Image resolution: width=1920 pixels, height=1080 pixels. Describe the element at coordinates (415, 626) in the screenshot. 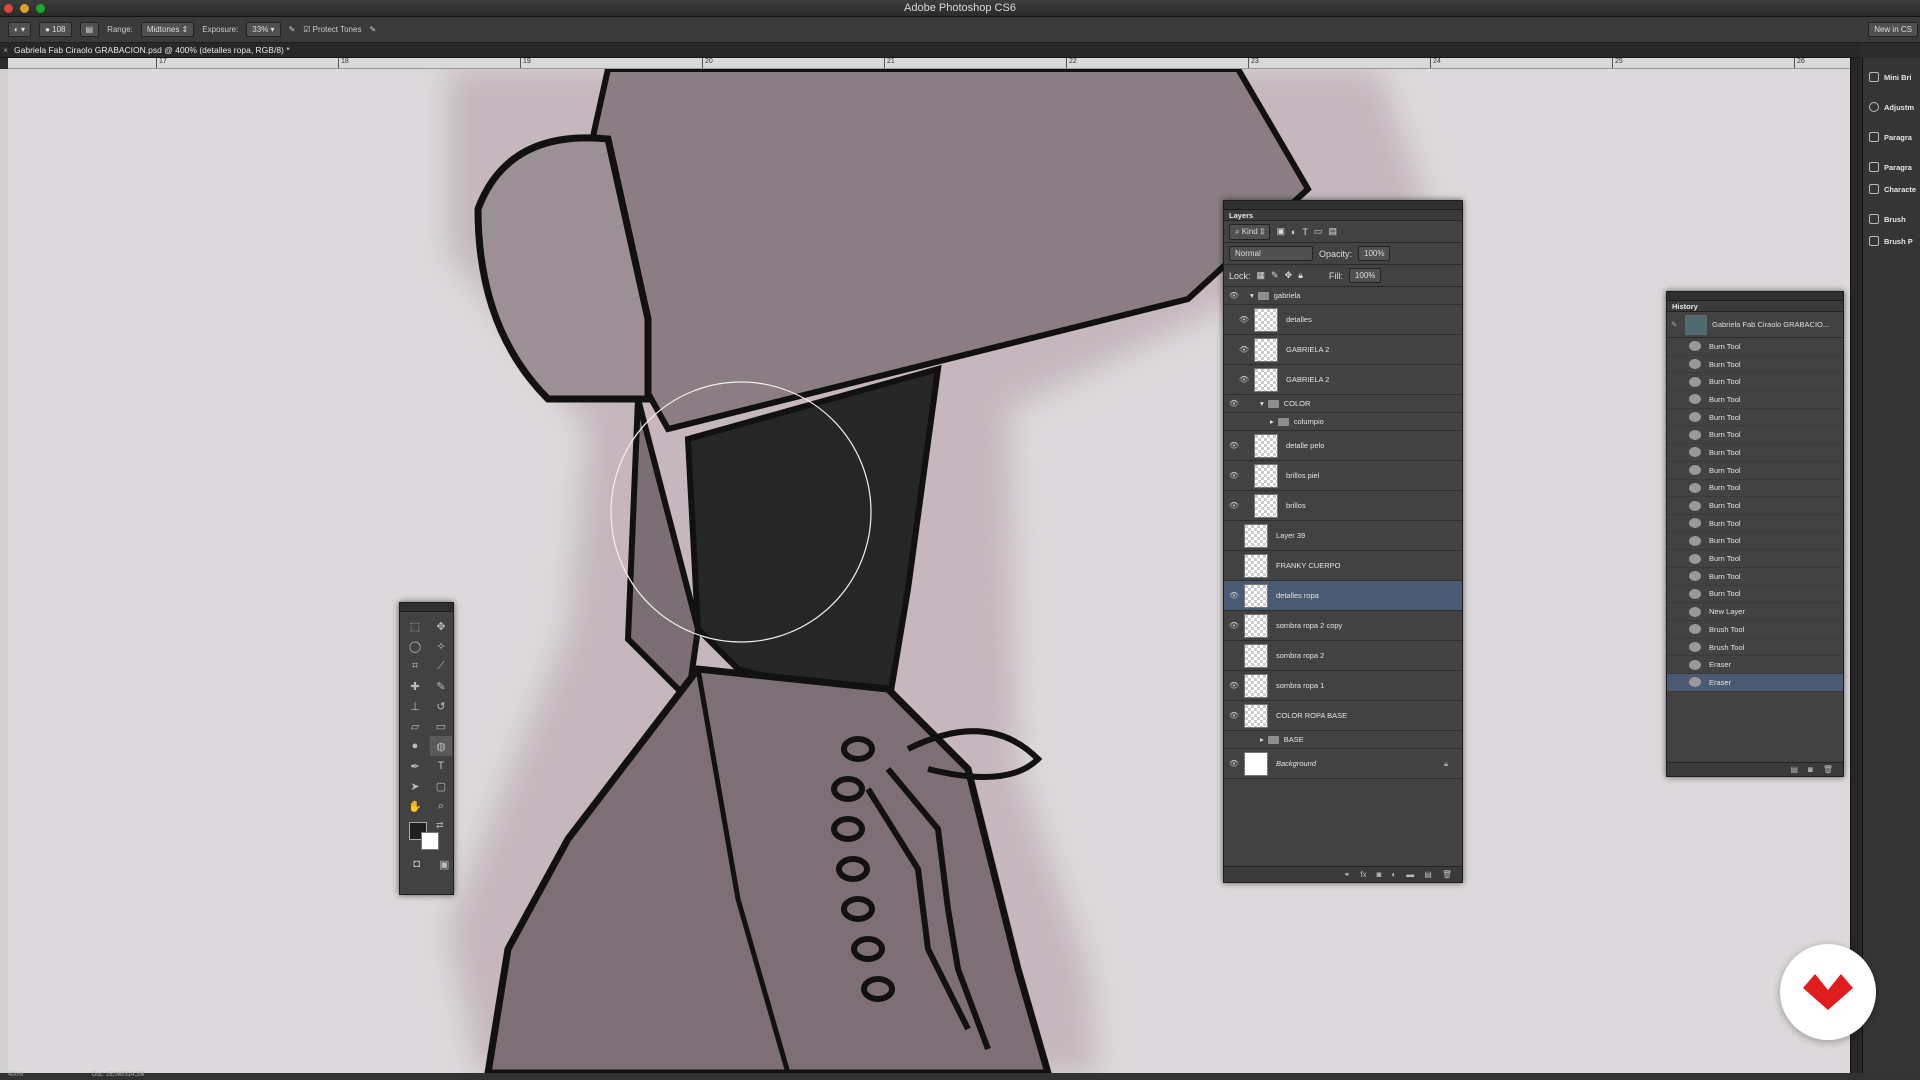

I see `marquee-tool-icon: ⬚` at that location.